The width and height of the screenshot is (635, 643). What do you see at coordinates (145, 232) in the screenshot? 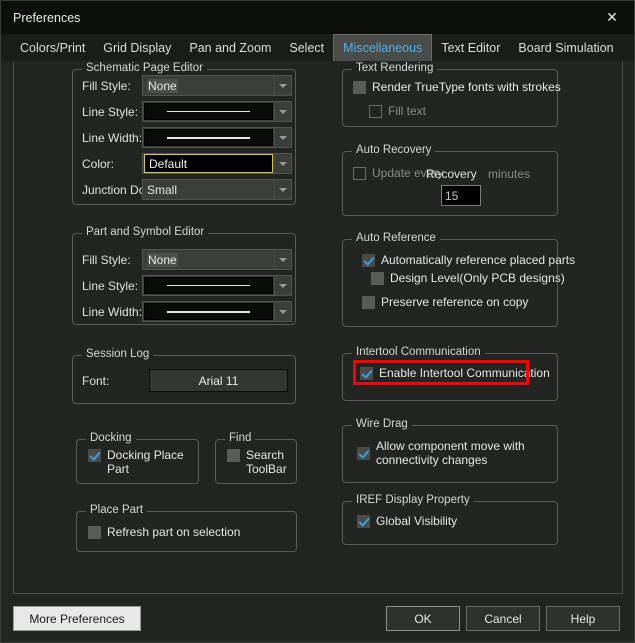
I see `group-legend: Part and Symbol Editor` at bounding box center [145, 232].